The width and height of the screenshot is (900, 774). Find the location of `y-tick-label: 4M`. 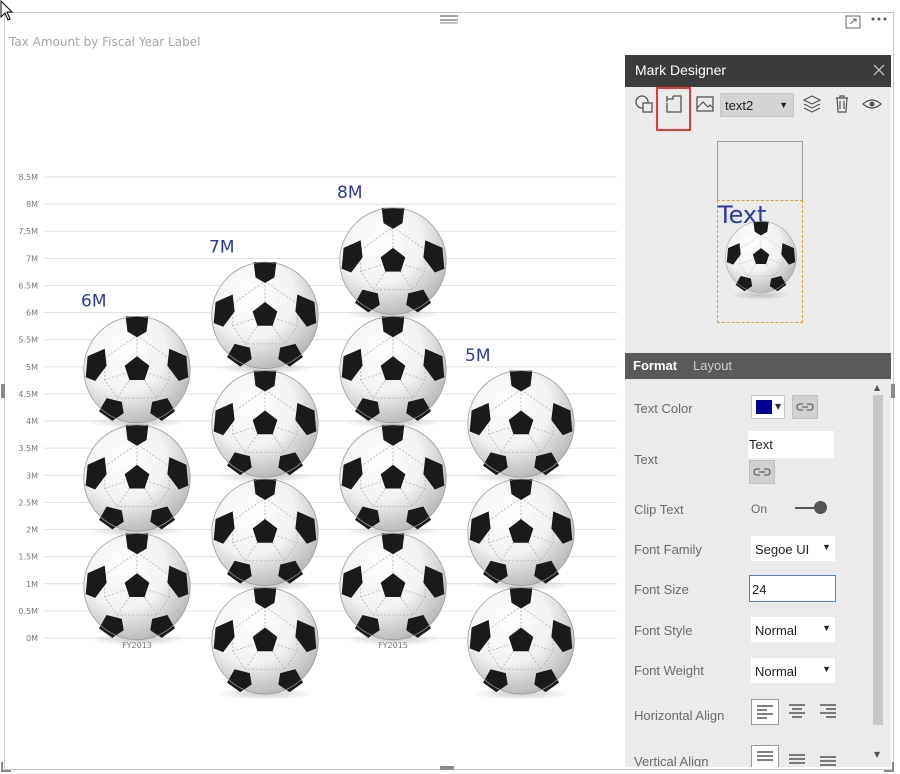

y-tick-label: 4M is located at coordinates (32, 421).